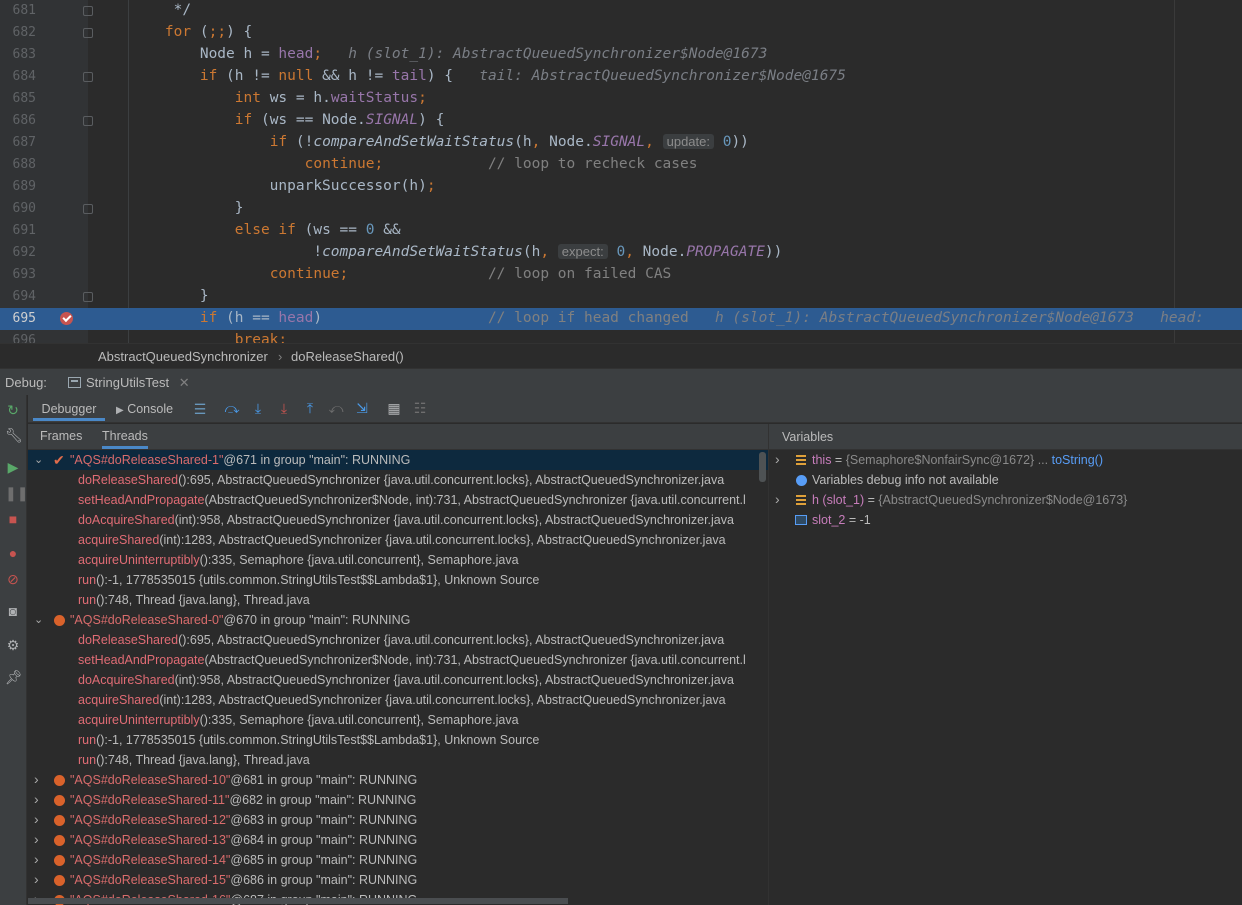 Image resolution: width=1242 pixels, height=905 pixels. Describe the element at coordinates (762, 467) in the screenshot. I see `threads-vertical-scrollbar` at that location.